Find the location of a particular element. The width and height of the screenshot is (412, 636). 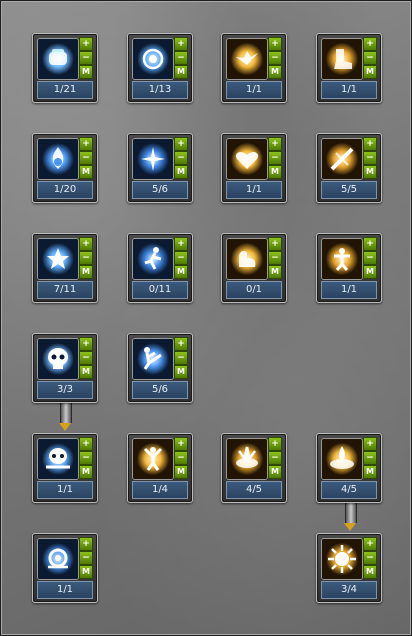

golden-nova-icon is located at coordinates (342, 559).